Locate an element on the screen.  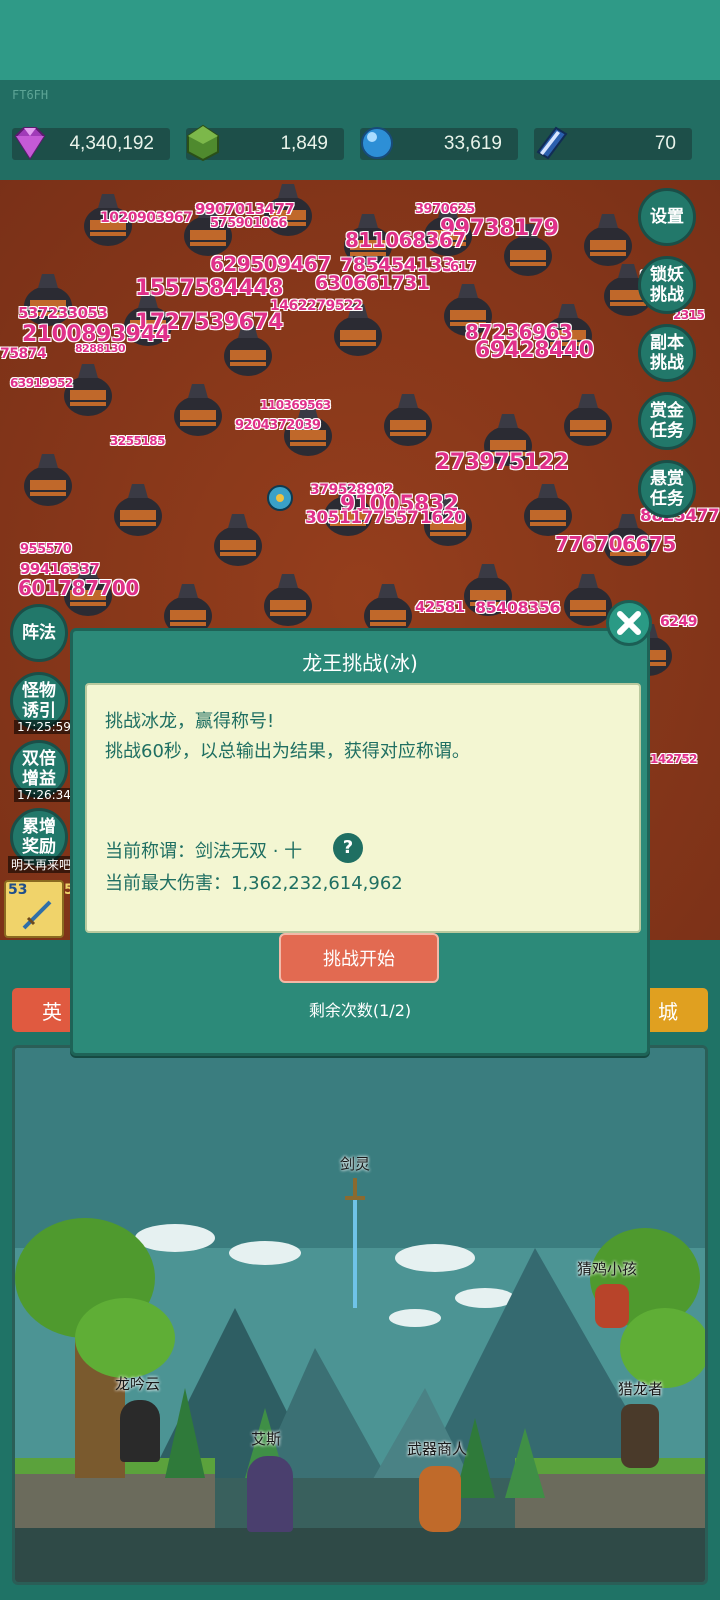
damage-number: 110369563 is located at coordinates (295, 405).